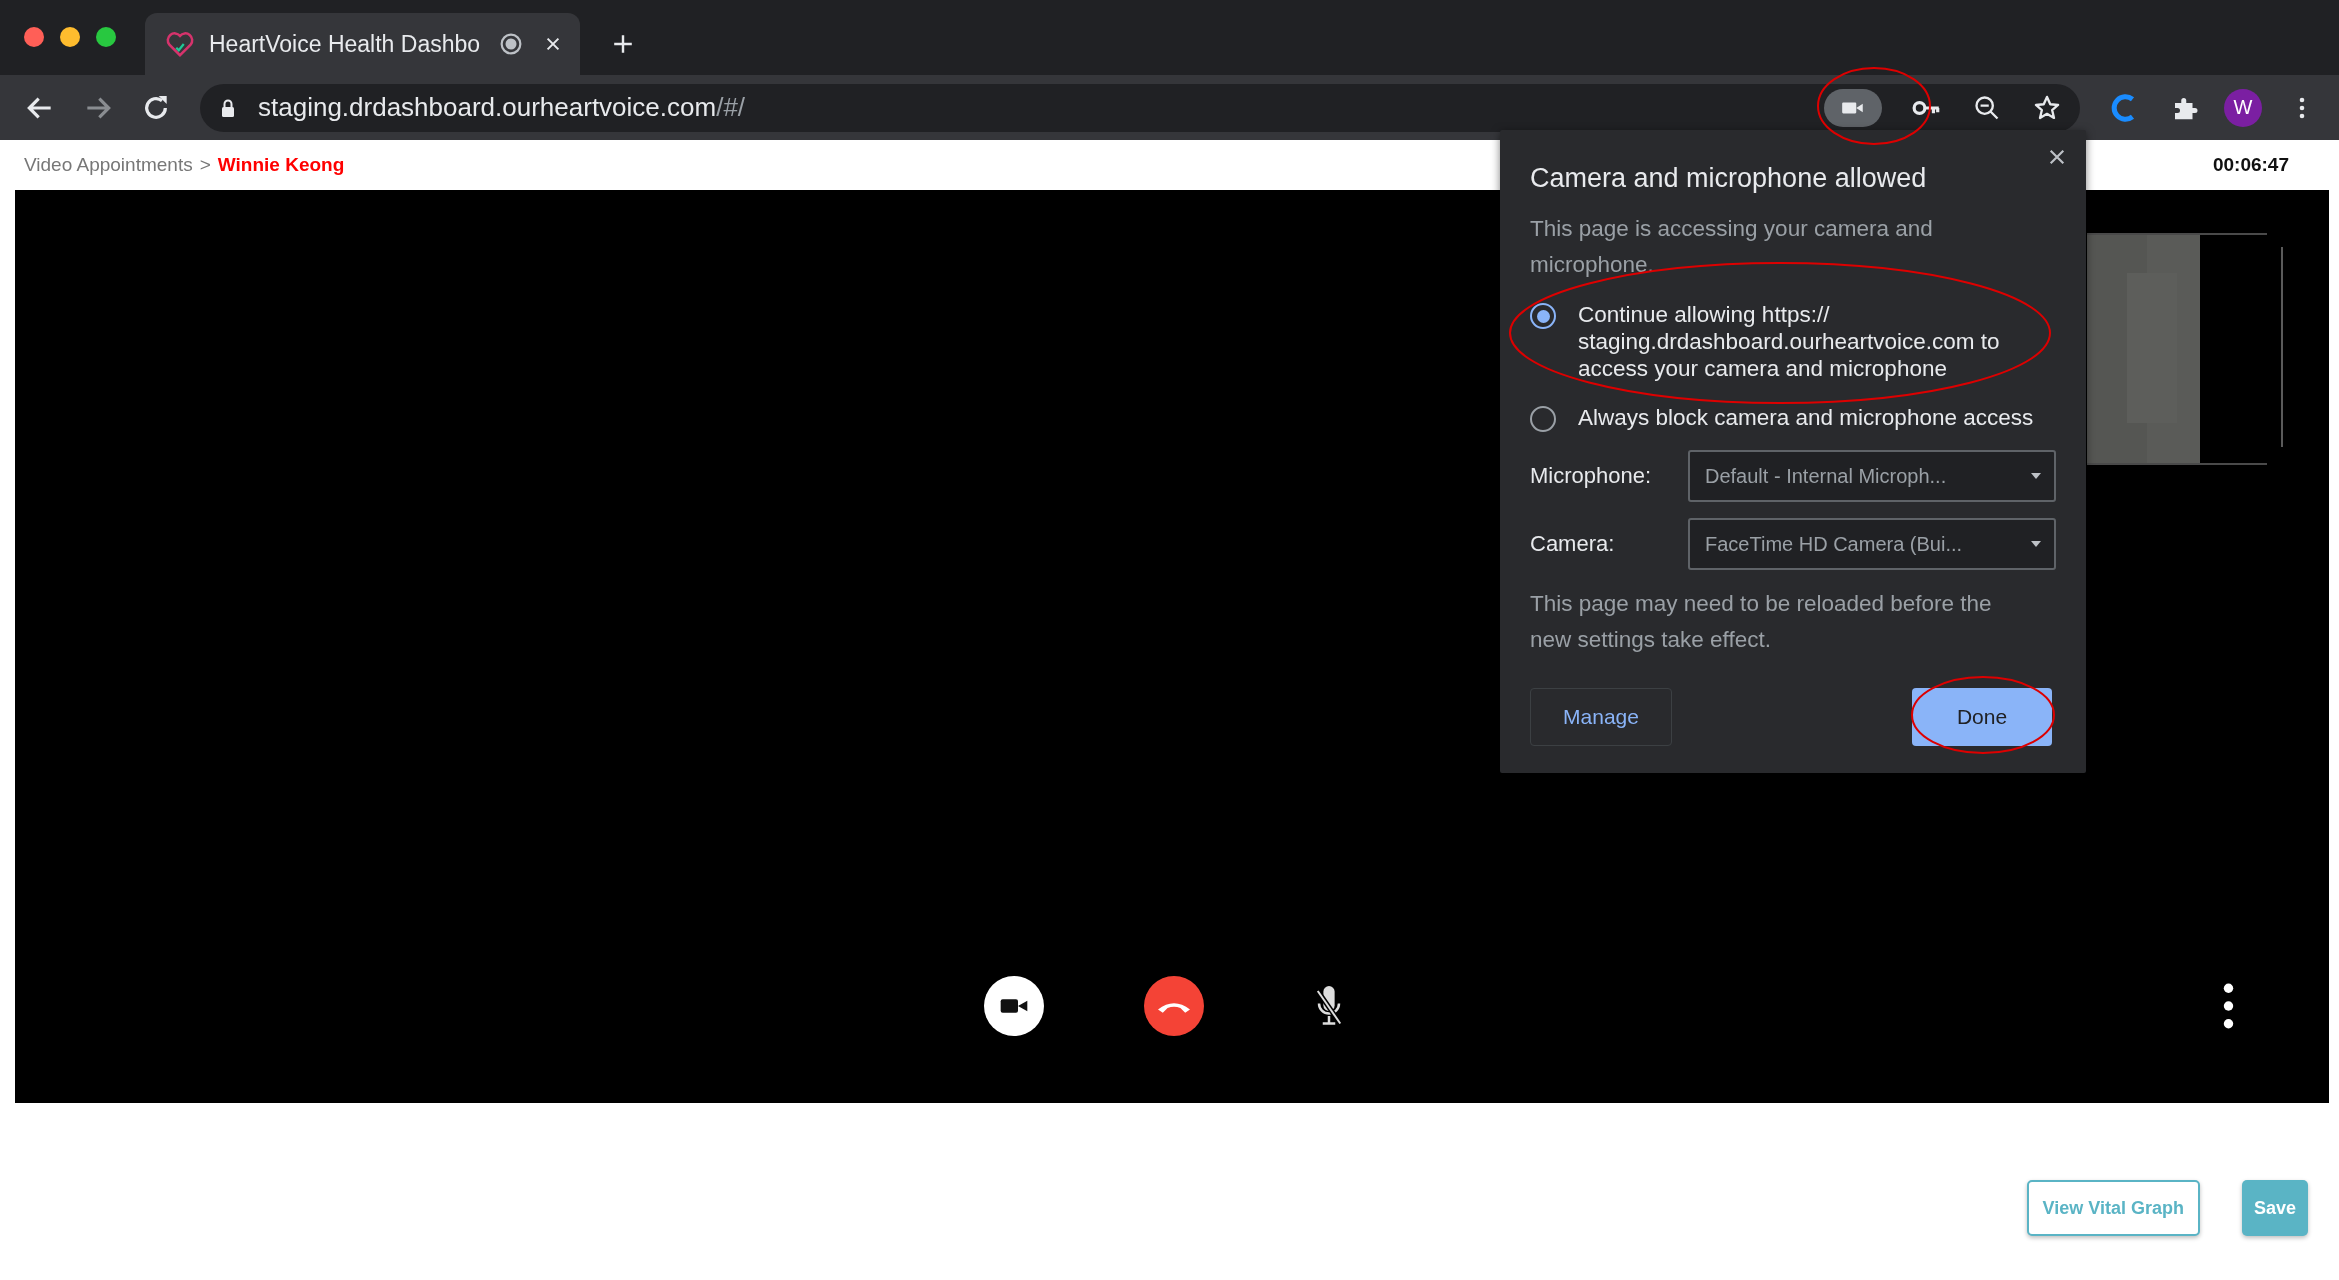  Describe the element at coordinates (108, 165) in the screenshot. I see `breadcrumb-link: Video Appointments` at that location.